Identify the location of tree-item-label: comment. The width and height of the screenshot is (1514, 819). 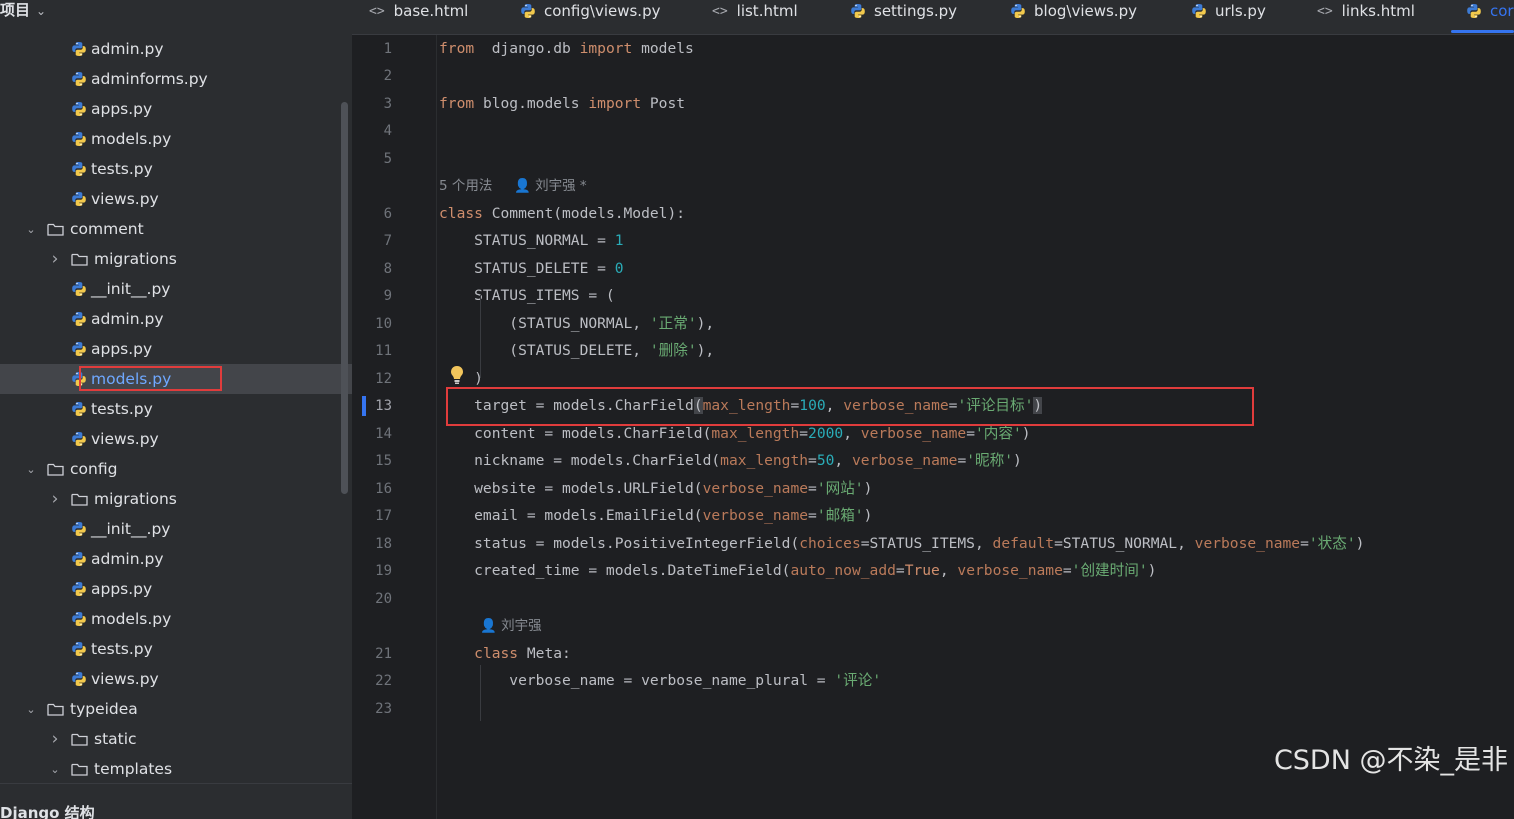
(107, 229).